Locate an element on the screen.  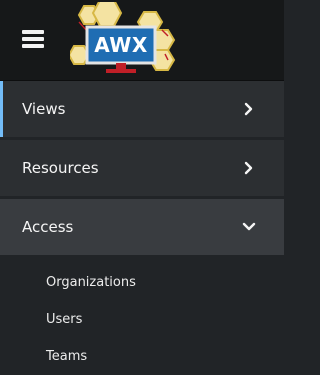
nav-item-views: Views is located at coordinates (142, 110).